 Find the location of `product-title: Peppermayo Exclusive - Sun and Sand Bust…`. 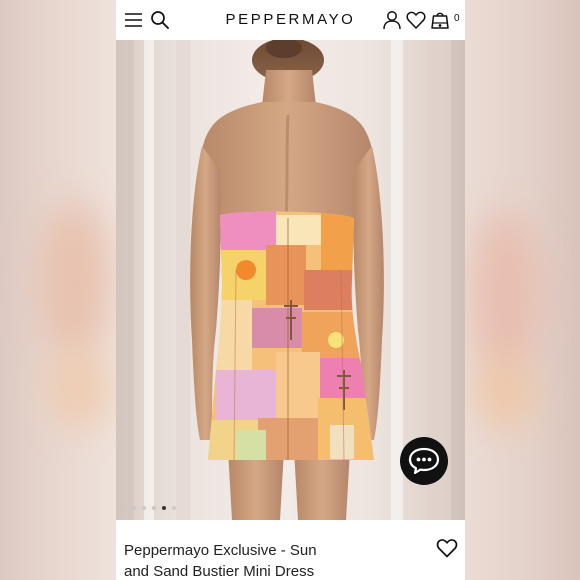

product-title: Peppermayo Exclusive - Sun and Sand Bust… is located at coordinates (244, 560).